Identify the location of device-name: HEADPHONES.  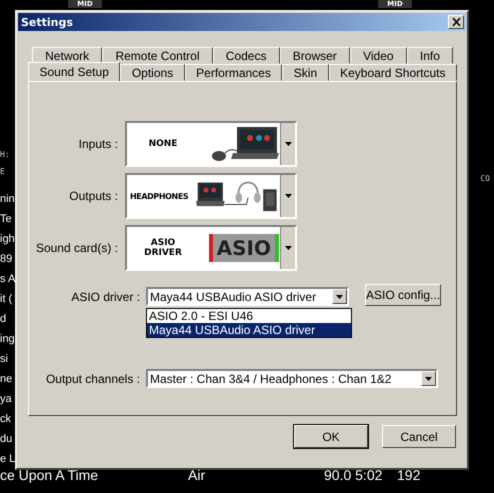
(159, 196).